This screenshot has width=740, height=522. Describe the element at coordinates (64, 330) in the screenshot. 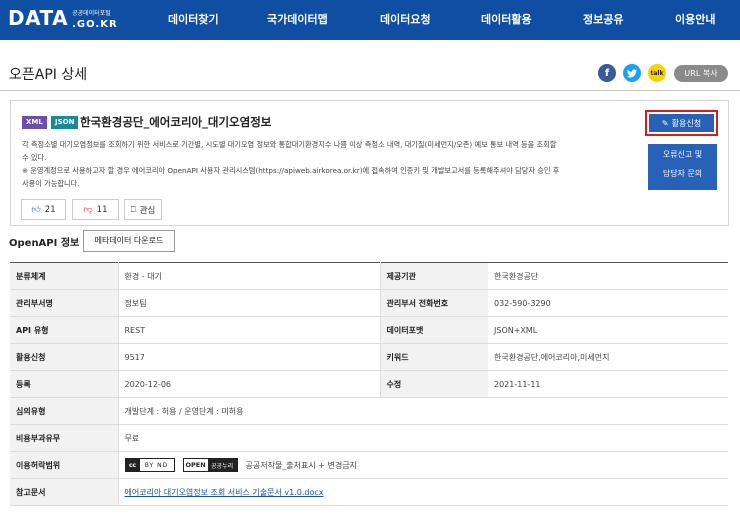

I see `row-key: API 유형` at that location.